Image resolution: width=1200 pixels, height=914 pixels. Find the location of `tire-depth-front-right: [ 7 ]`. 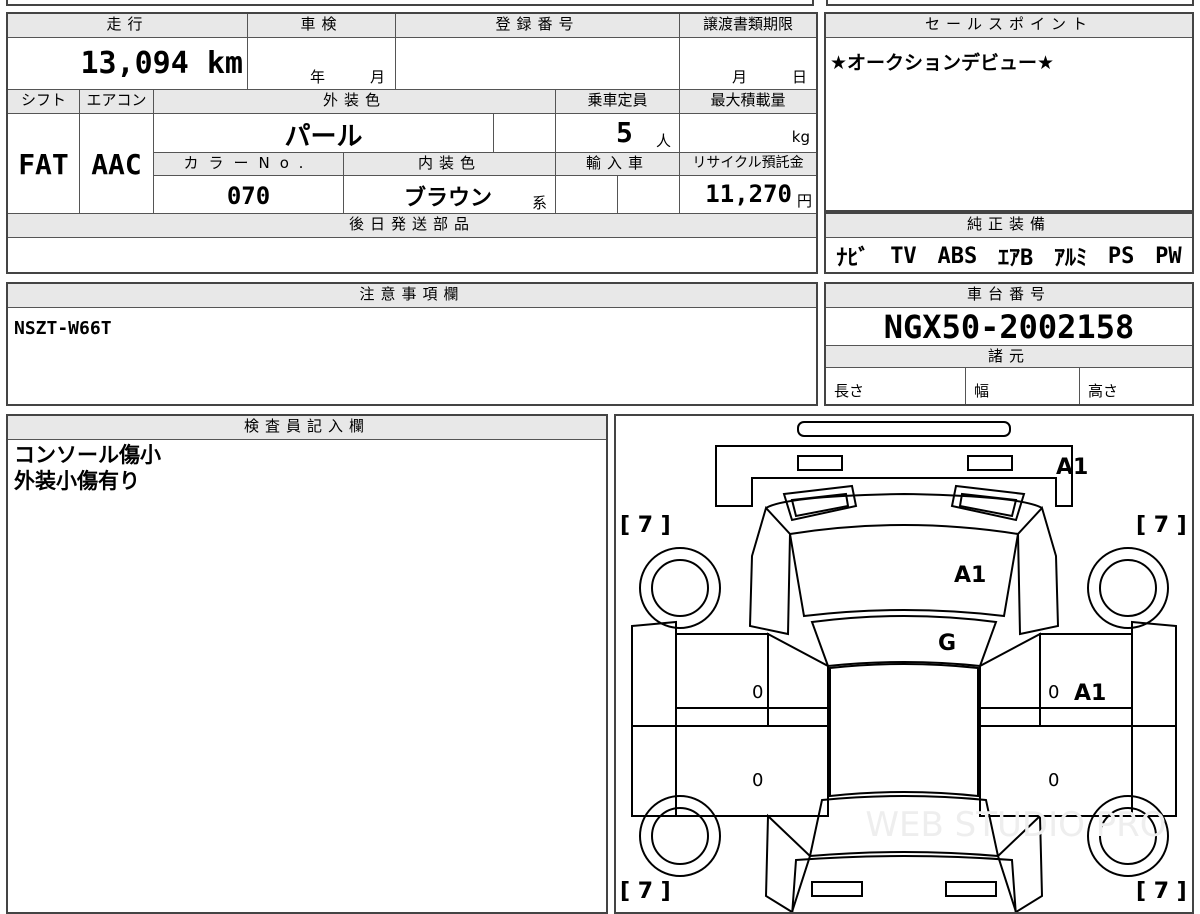

tire-depth-front-right: [ 7 ] is located at coordinates (1161, 525).